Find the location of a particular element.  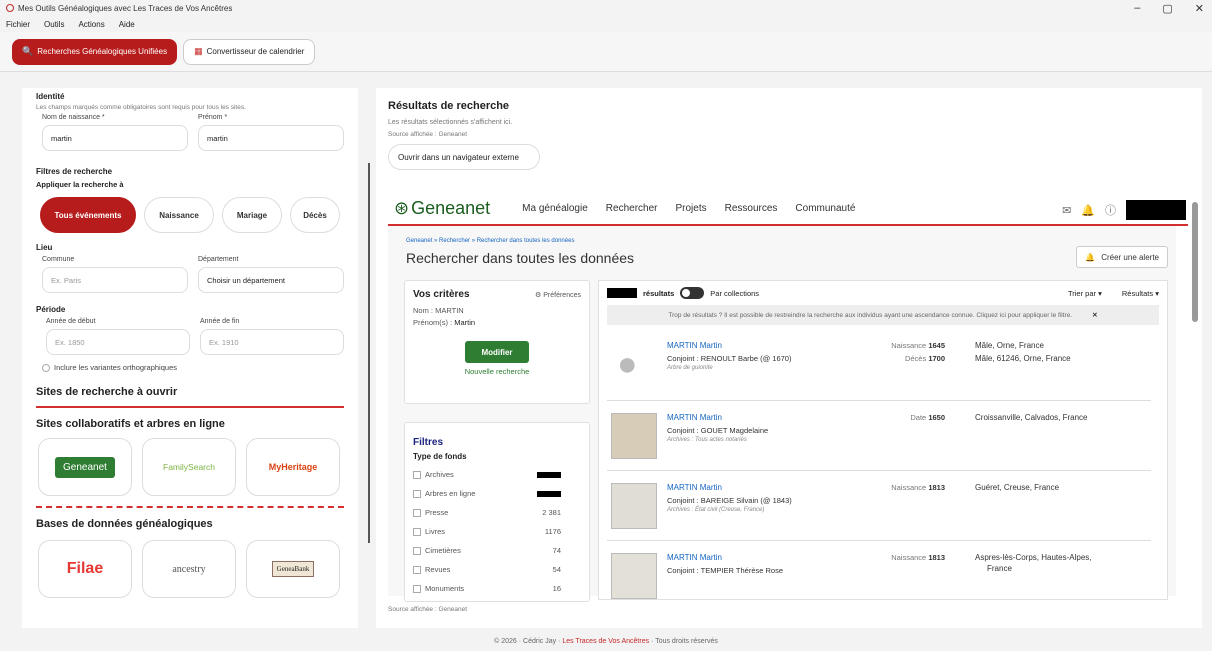

bottom-source: Source affichée : Geneanet is located at coordinates (428, 609).